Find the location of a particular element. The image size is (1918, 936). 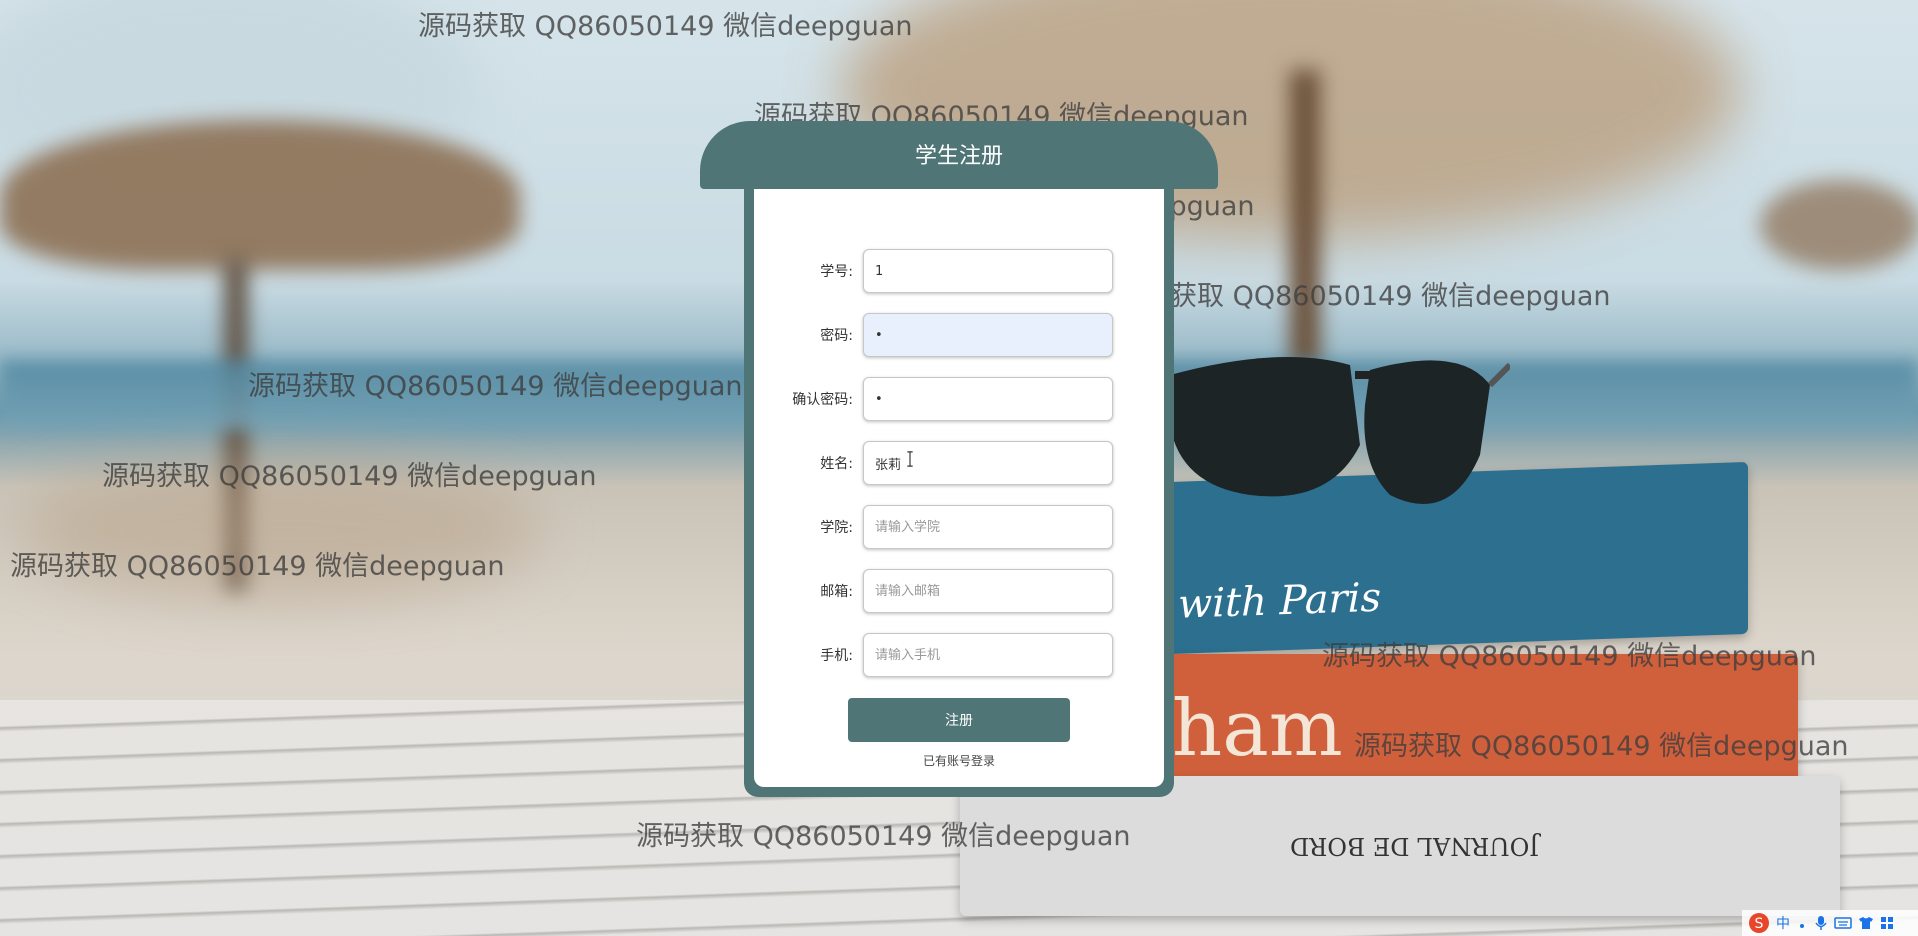

college-input is located at coordinates (988, 527).